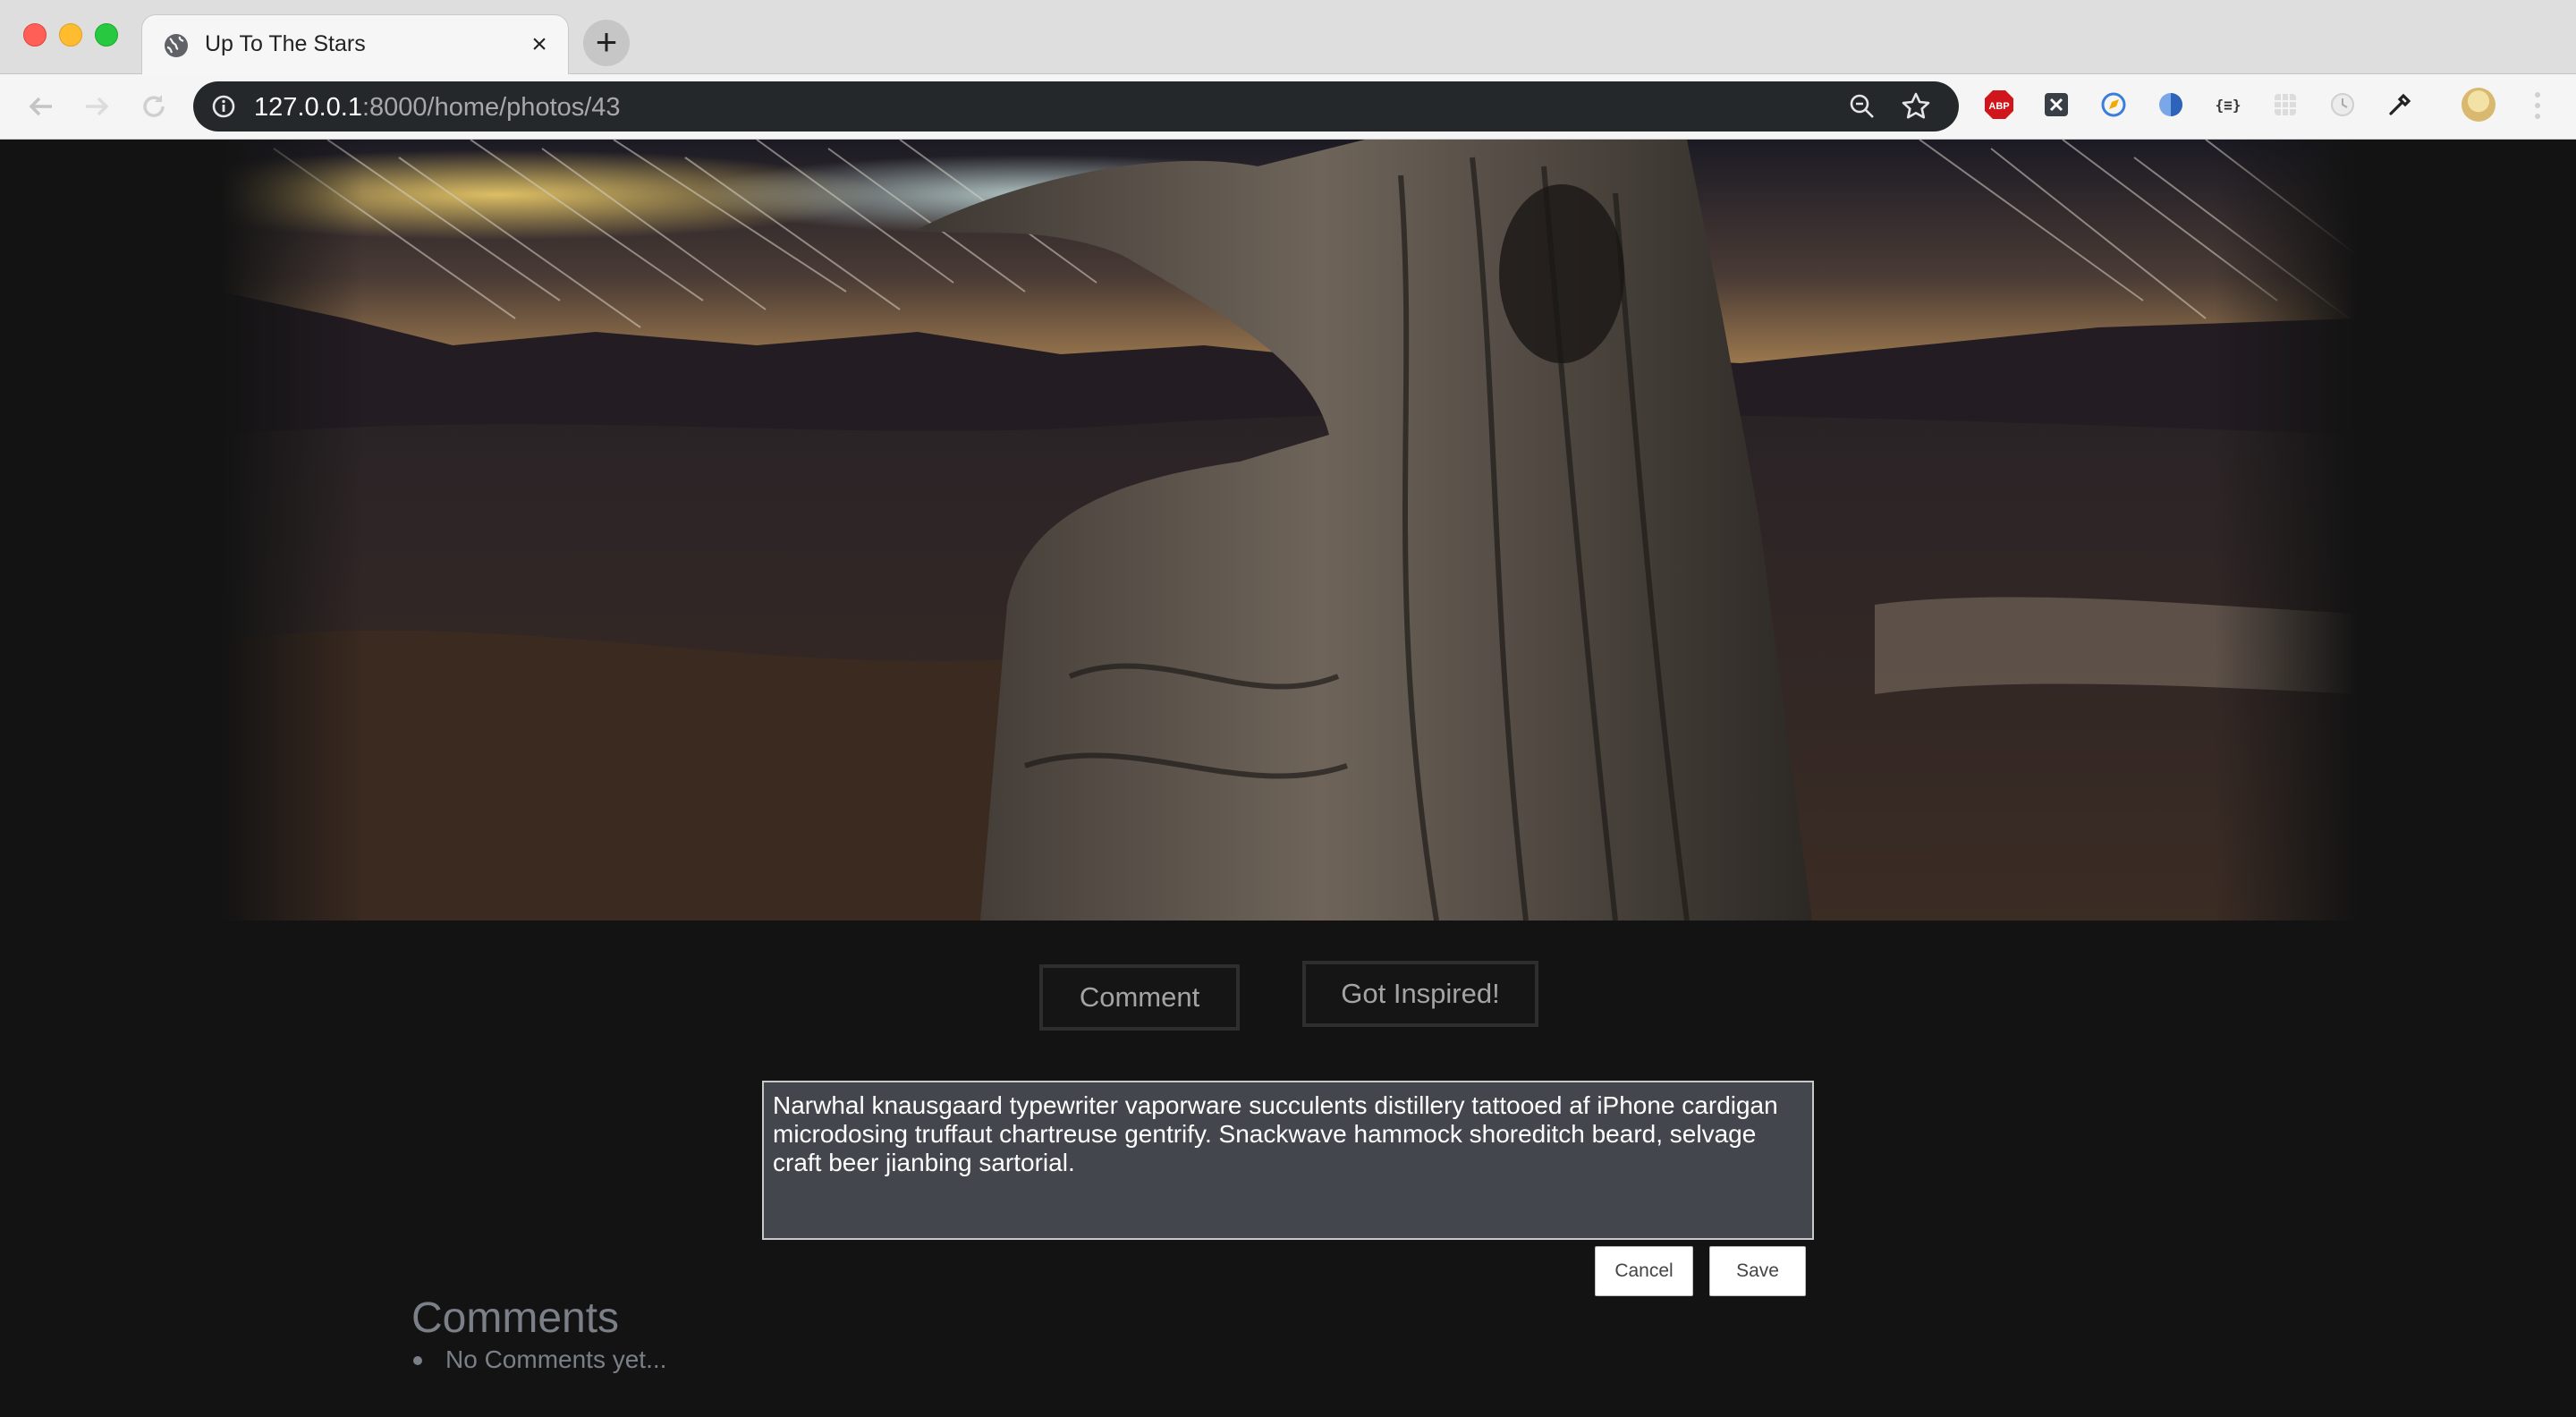 Image resolution: width=2576 pixels, height=1417 pixels. Describe the element at coordinates (2537, 106) in the screenshot. I see `more-menu-icon` at that location.